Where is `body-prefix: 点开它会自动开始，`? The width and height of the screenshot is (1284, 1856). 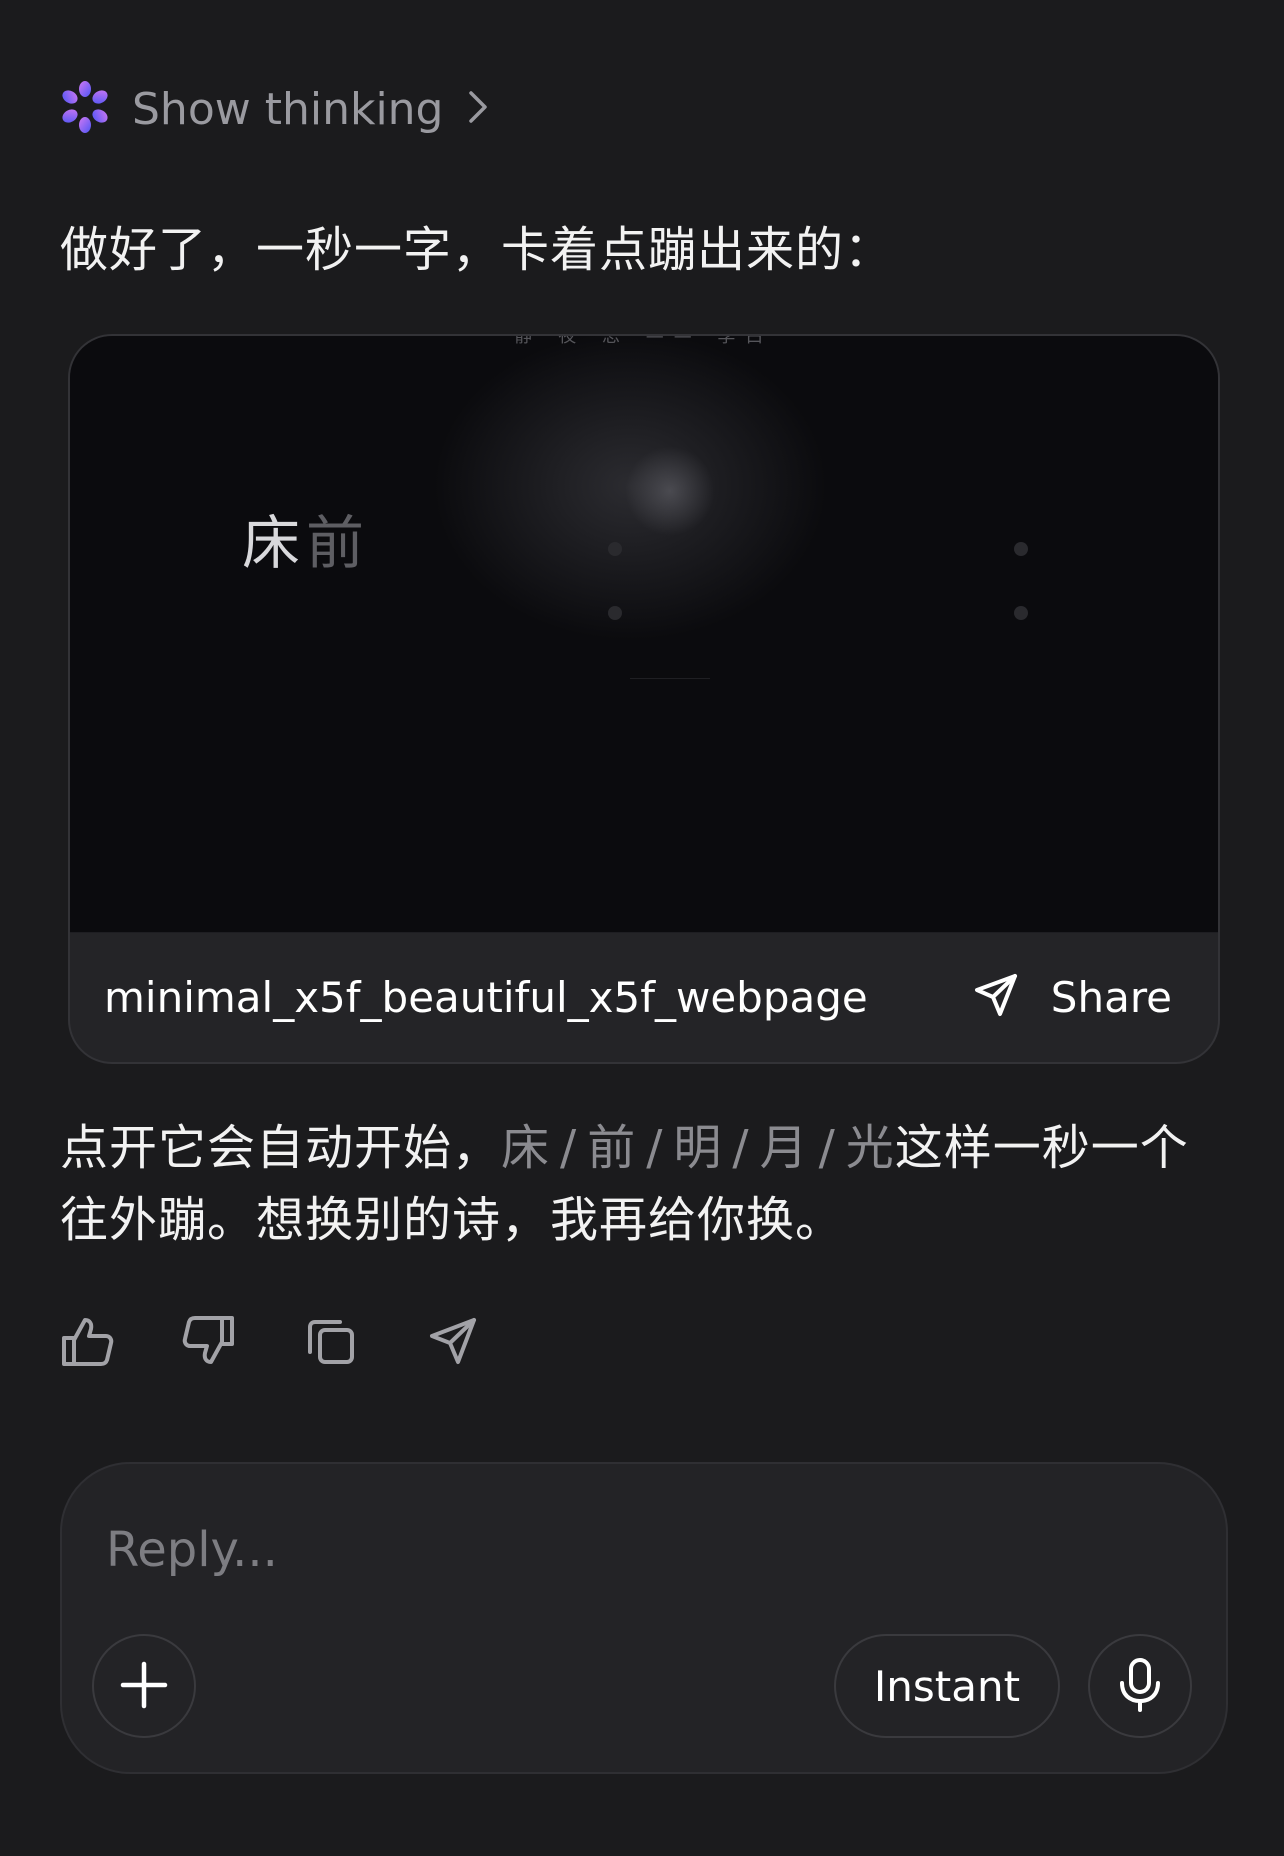 body-prefix: 点开它会自动开始， is located at coordinates (281, 1148).